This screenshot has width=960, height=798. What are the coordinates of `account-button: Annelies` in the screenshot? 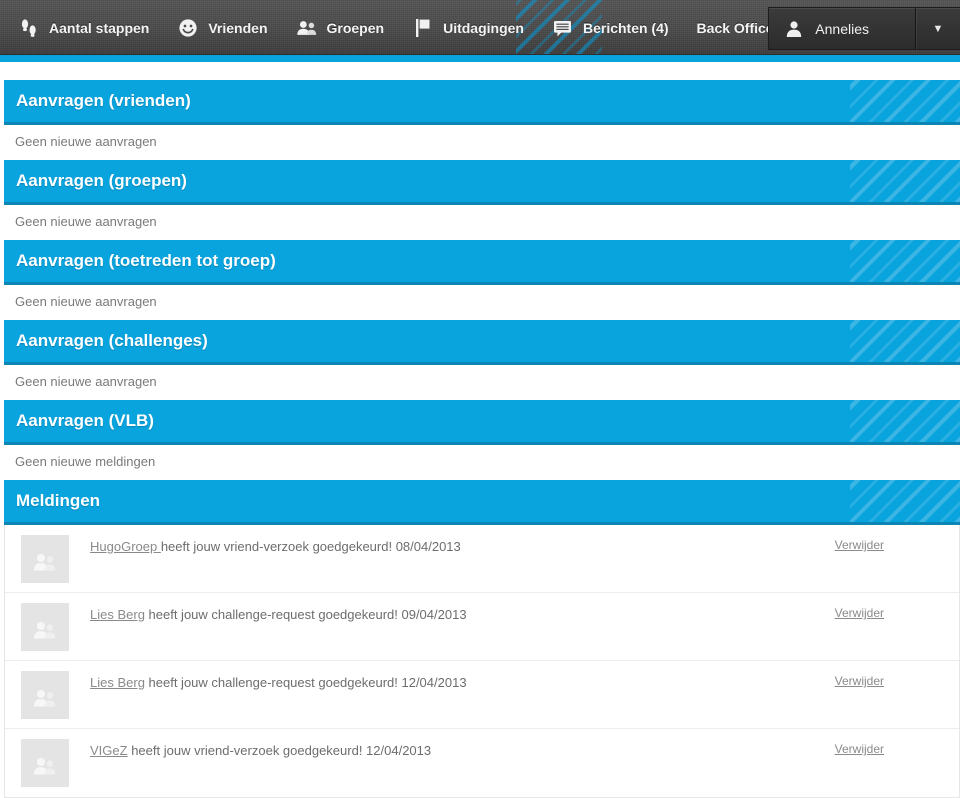 It's located at (842, 28).